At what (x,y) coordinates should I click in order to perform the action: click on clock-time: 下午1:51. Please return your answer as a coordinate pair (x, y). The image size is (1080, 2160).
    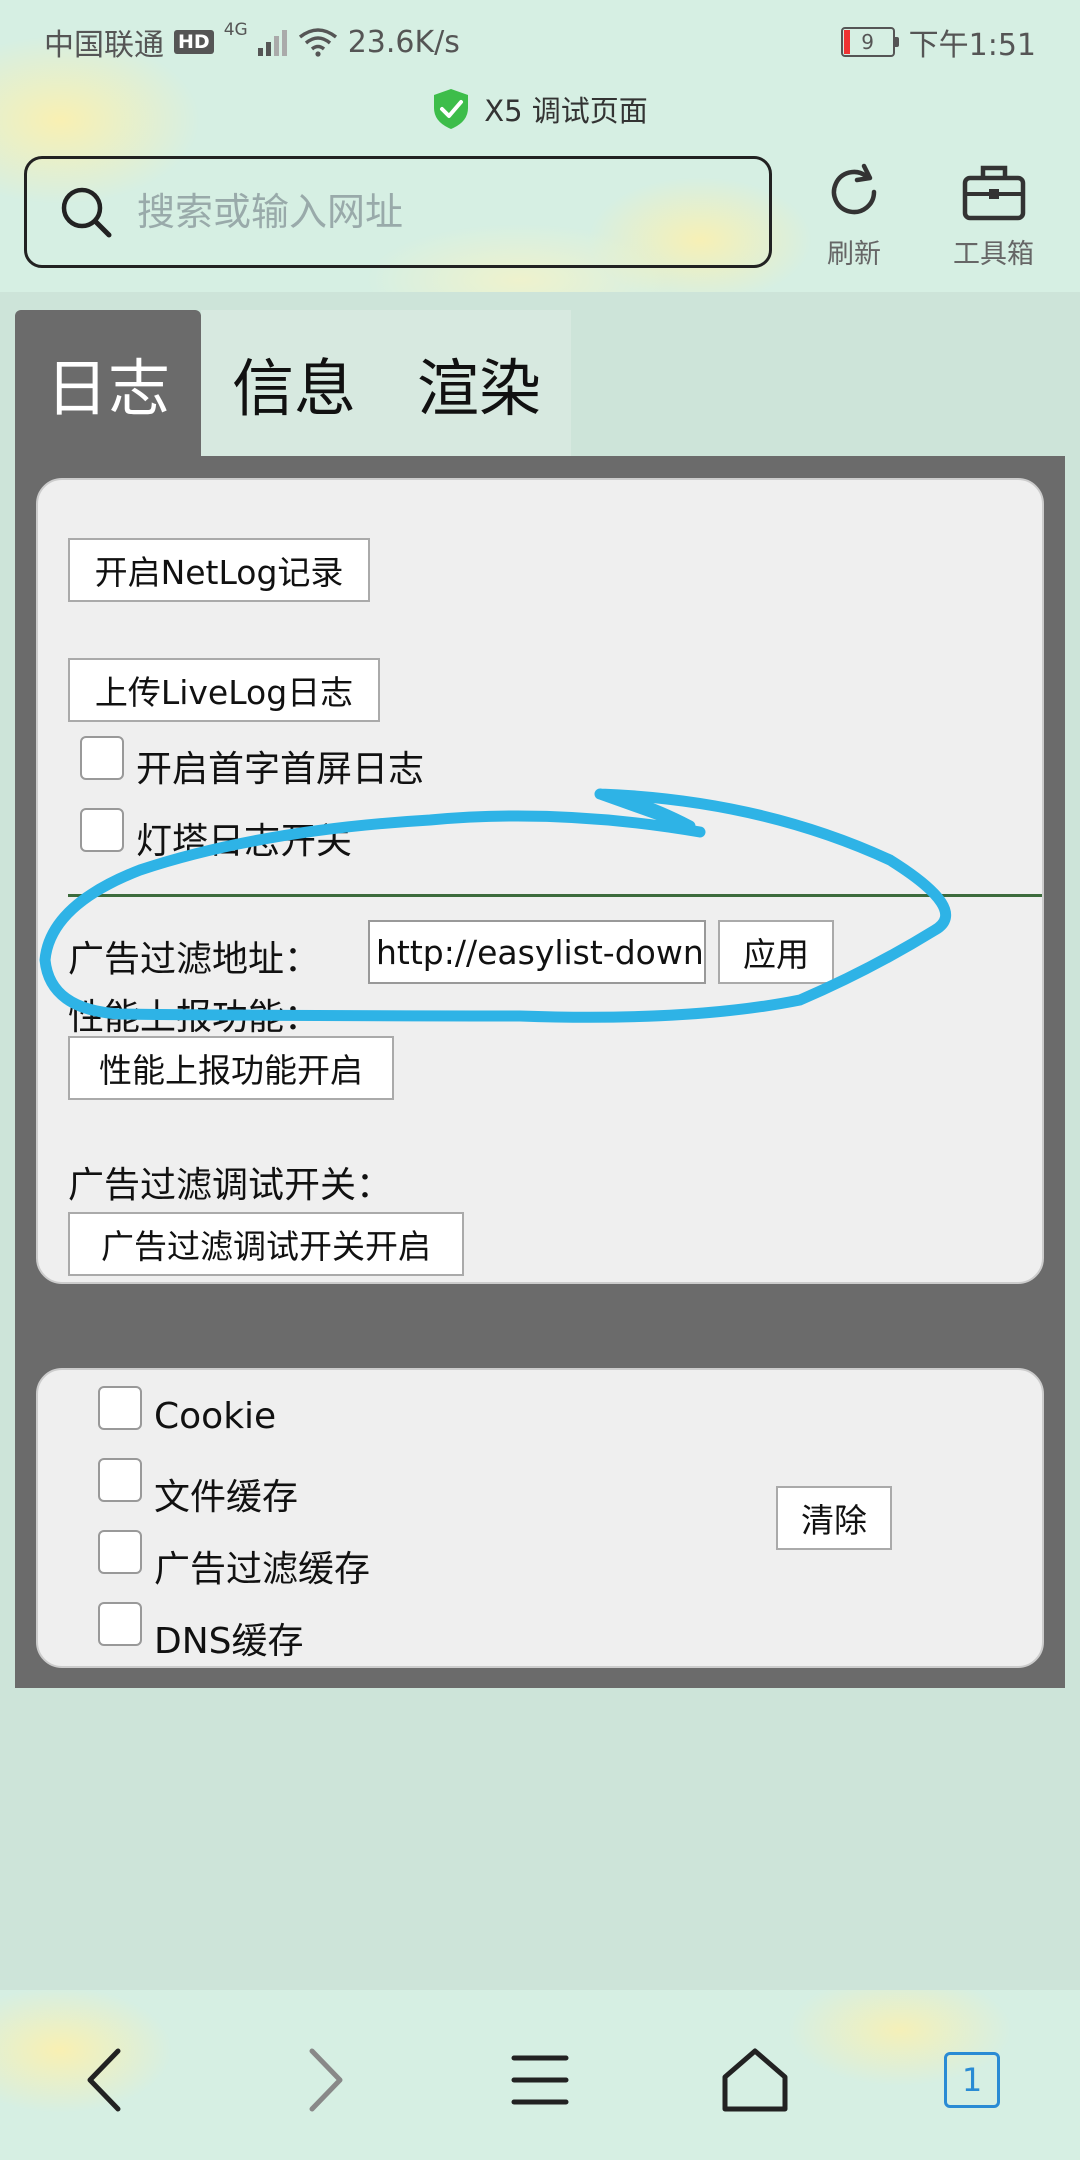
    Looking at the image, I should click on (972, 45).